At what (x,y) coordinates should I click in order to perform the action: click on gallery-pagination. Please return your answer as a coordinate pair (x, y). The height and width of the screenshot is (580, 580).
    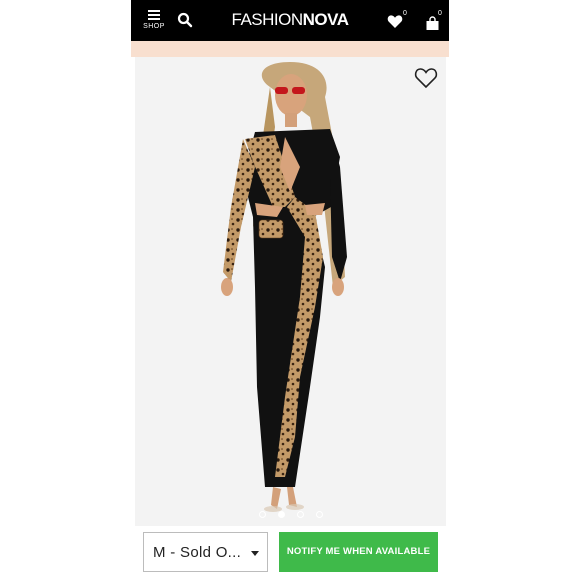
    Looking at the image, I should click on (290, 514).